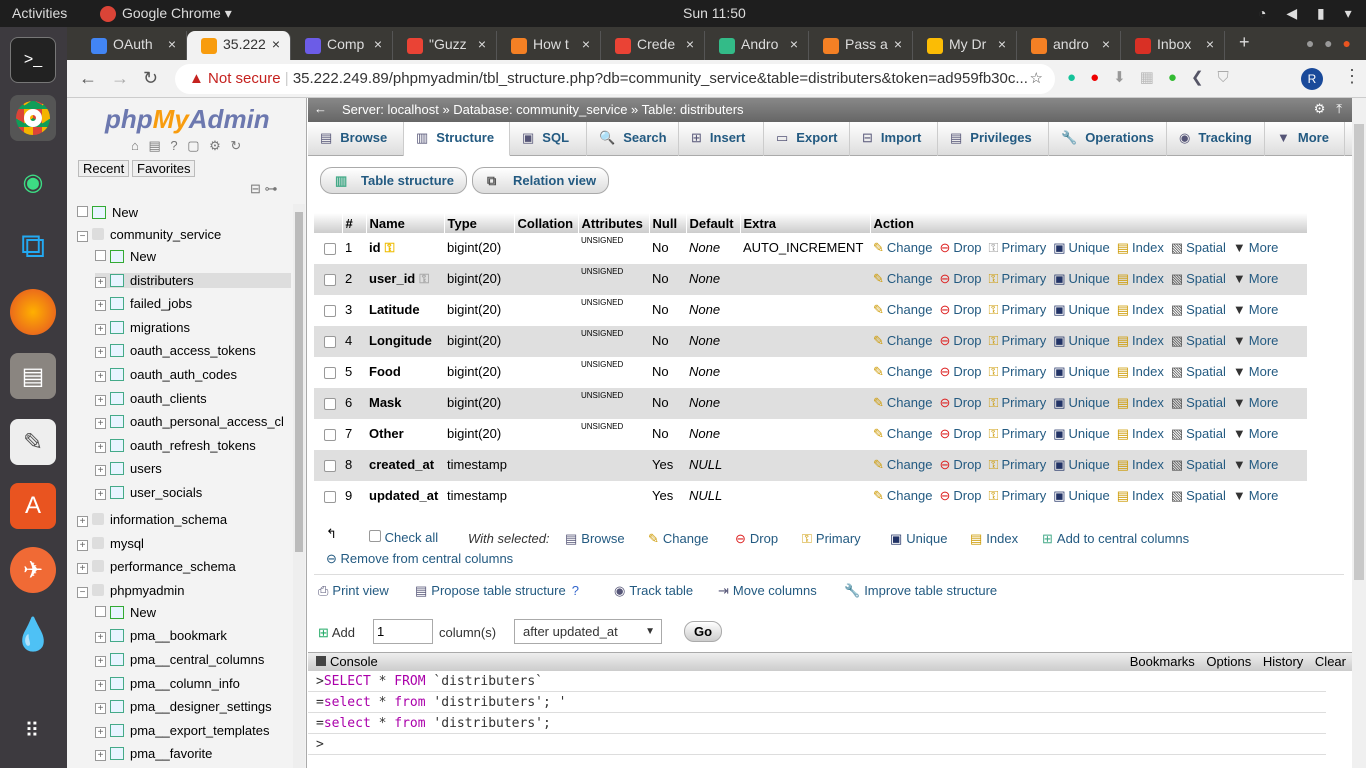 This screenshot has height=768, width=1366. What do you see at coordinates (33, 570) in the screenshot?
I see `postman-icon: ✈` at bounding box center [33, 570].